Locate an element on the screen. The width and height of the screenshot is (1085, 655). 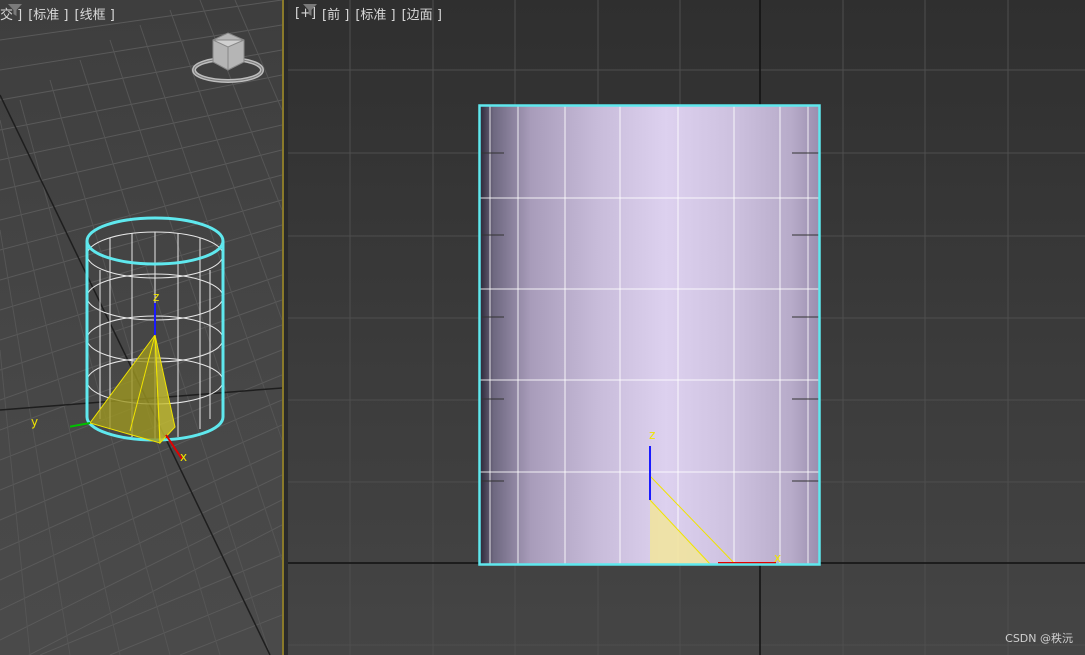
axis-label-y-left: y is located at coordinates (35, 422).